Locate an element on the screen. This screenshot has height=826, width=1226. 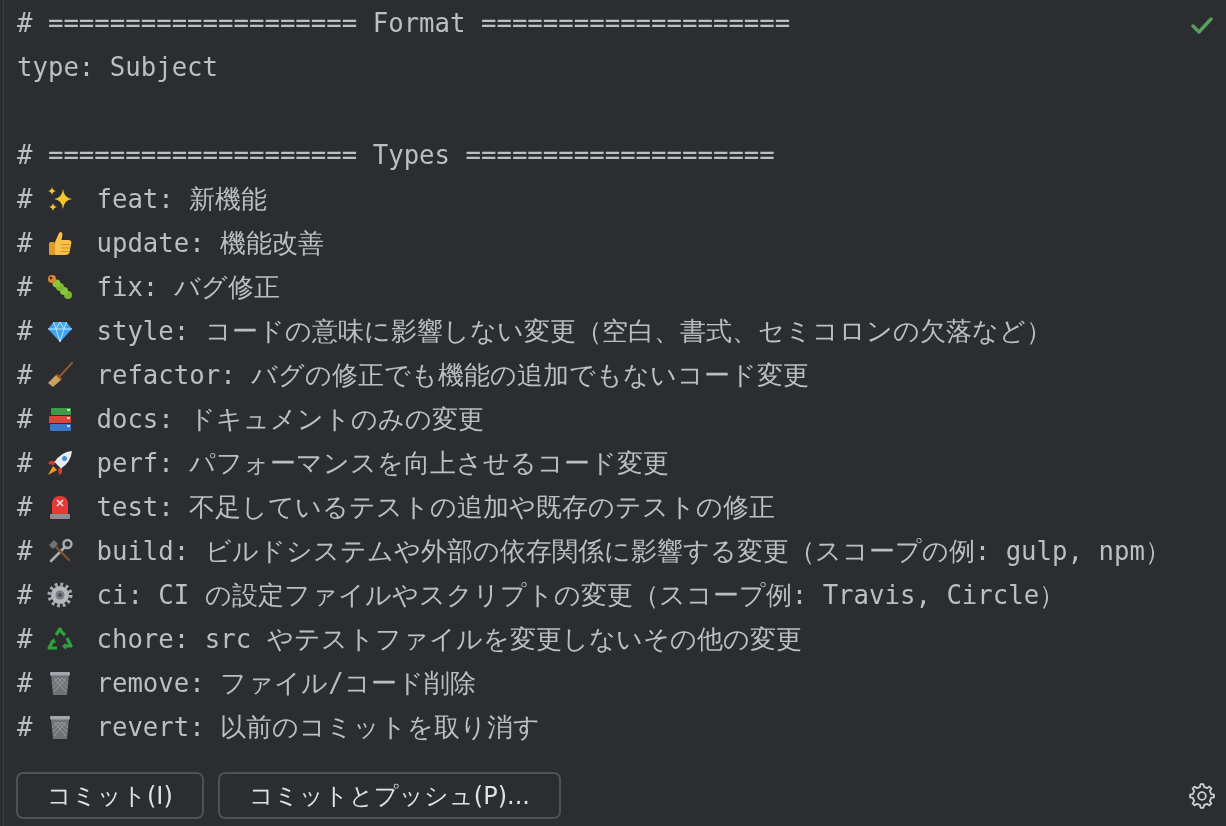
gear-icon is located at coordinates (60, 595).